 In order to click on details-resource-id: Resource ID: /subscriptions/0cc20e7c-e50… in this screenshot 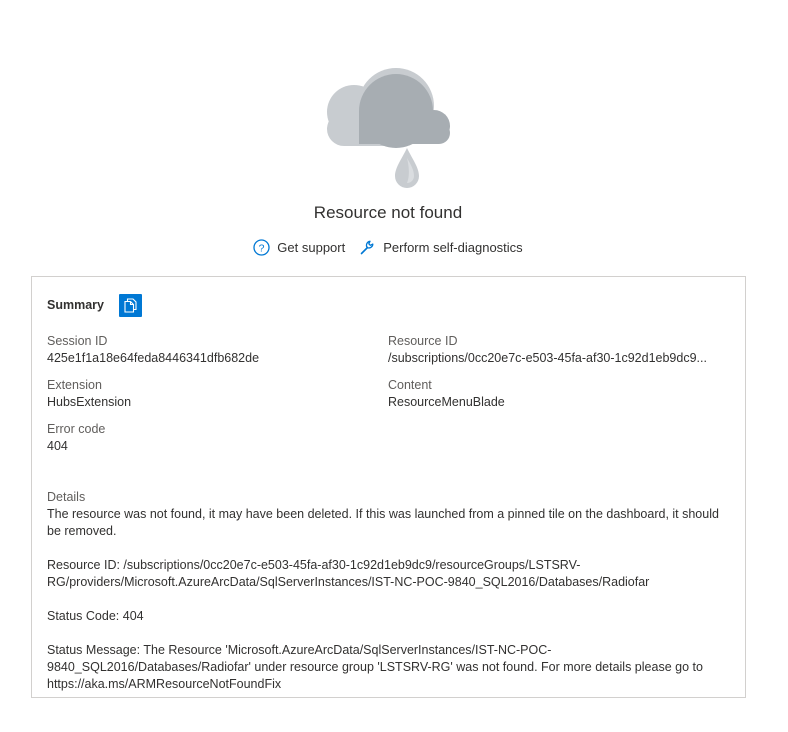, I will do `click(348, 573)`.